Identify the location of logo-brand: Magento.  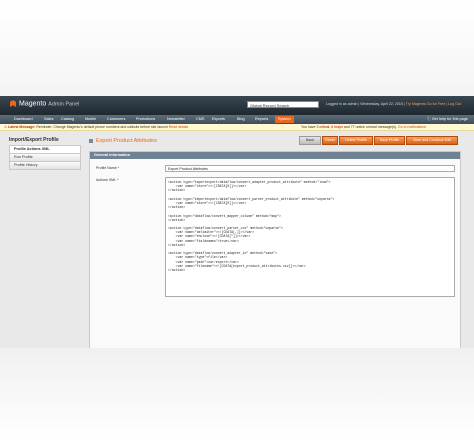
(33, 104).